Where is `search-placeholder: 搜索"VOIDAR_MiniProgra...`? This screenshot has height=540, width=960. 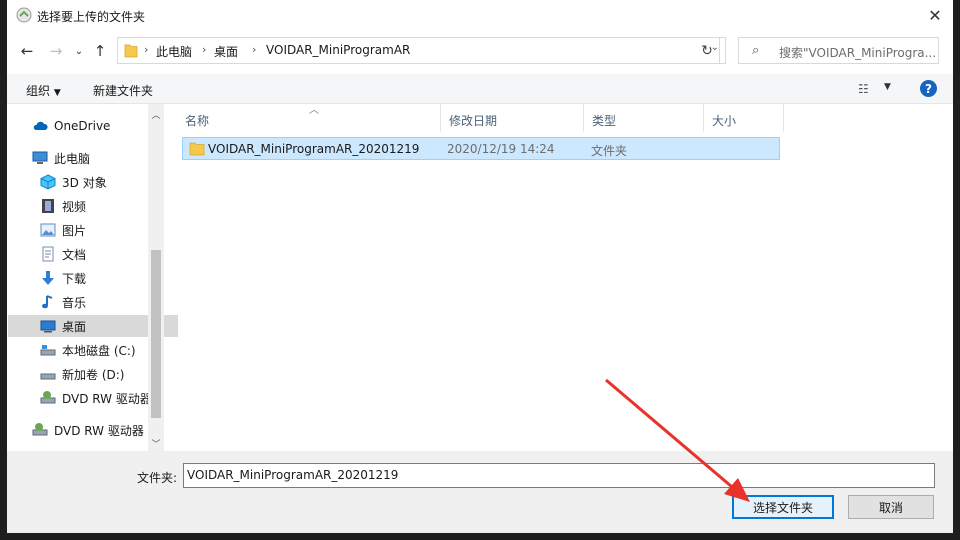 search-placeholder: 搜索"VOIDAR_MiniProgra... is located at coordinates (858, 52).